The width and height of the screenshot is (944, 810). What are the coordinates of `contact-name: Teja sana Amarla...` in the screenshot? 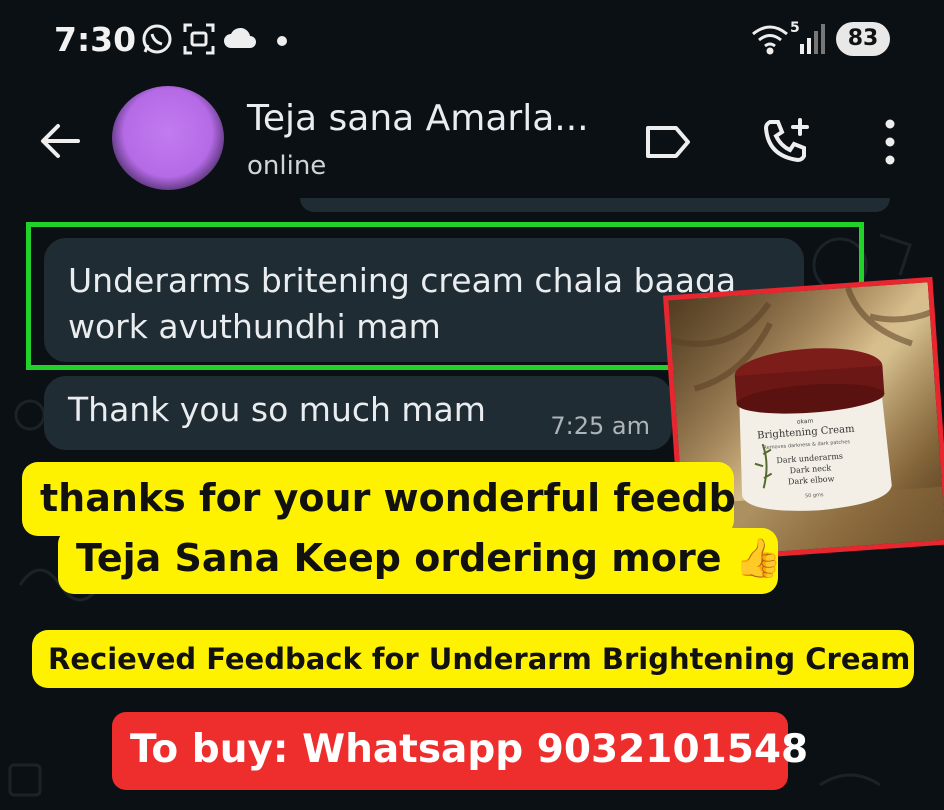 It's located at (418, 118).